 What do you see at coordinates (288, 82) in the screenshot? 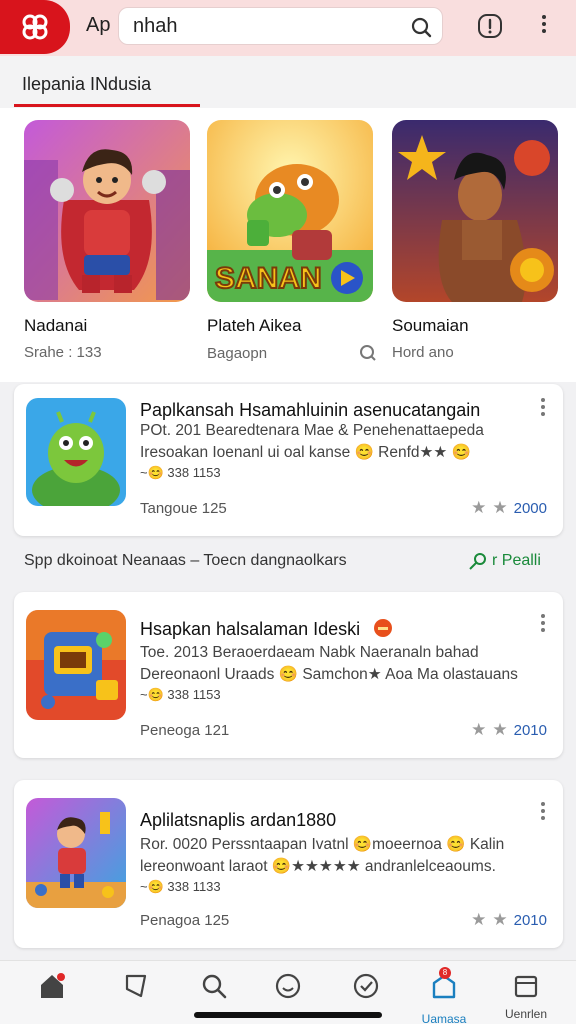
I see `section-header: Ilepania INdusia` at bounding box center [288, 82].